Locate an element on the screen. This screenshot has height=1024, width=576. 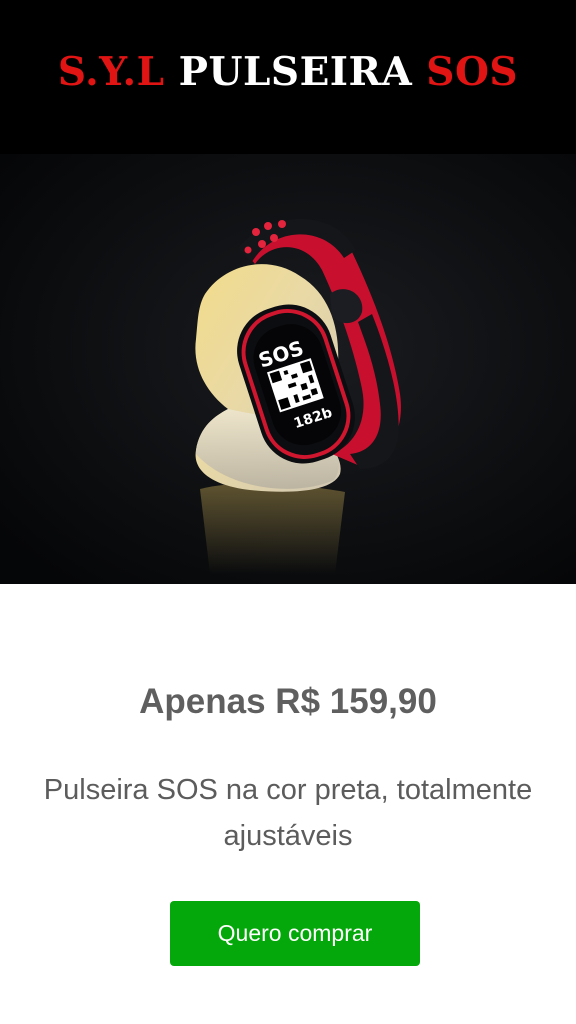
brand-initials: S.Y.L is located at coordinates (111, 72).